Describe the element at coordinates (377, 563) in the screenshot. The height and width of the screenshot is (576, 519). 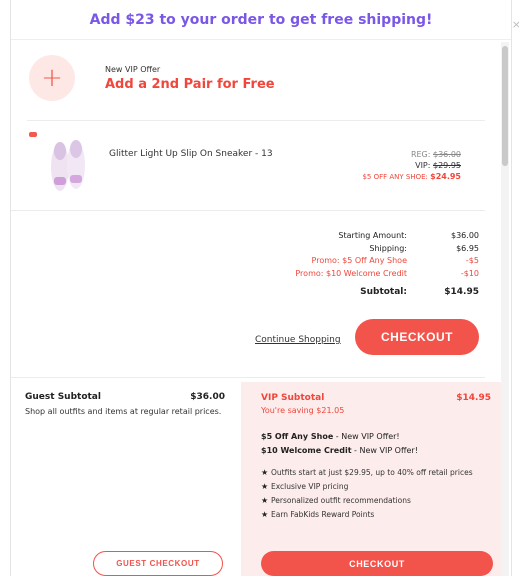
I see `vip-checkout-button: CHECKOUT` at that location.